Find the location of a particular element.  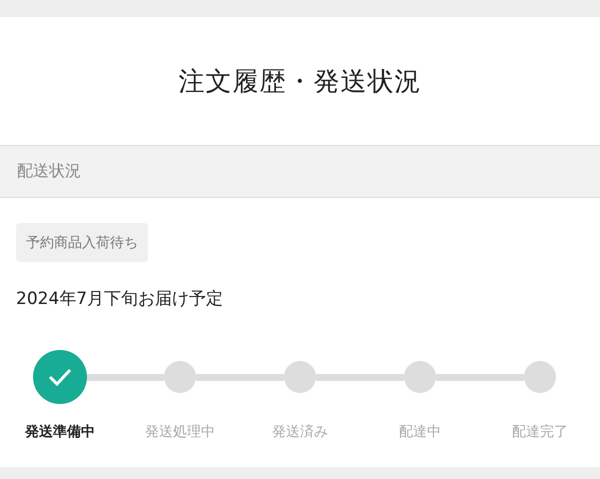

page-title: 注文履歴・発送状況 is located at coordinates (300, 82).